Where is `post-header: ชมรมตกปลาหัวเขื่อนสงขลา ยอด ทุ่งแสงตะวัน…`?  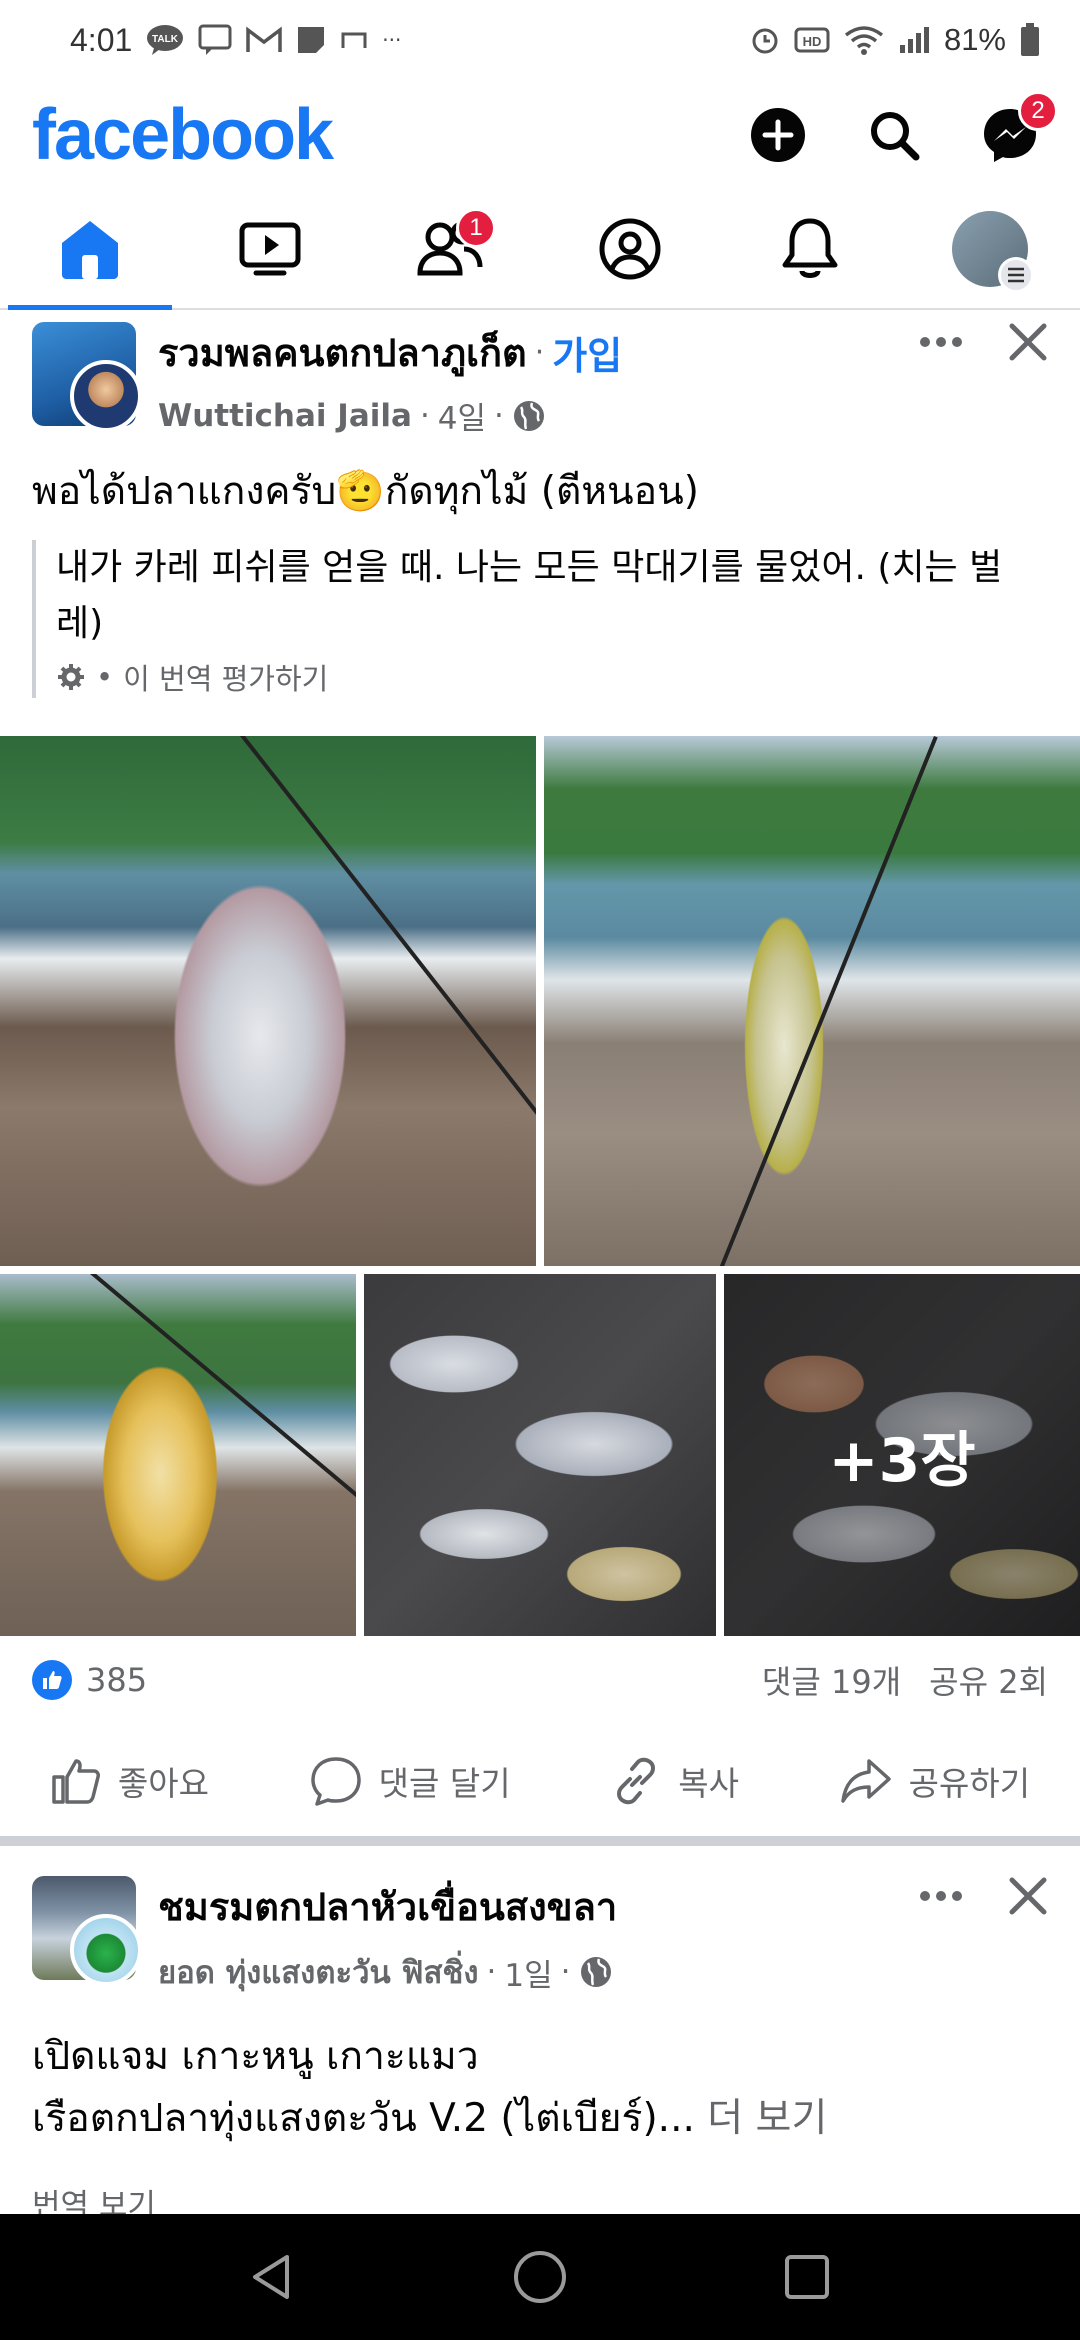 post-header: ชมรมตกปลาหัวเขื่อนสงขลา ยอด ทุ่งแสงตะวัน… is located at coordinates (540, 1935).